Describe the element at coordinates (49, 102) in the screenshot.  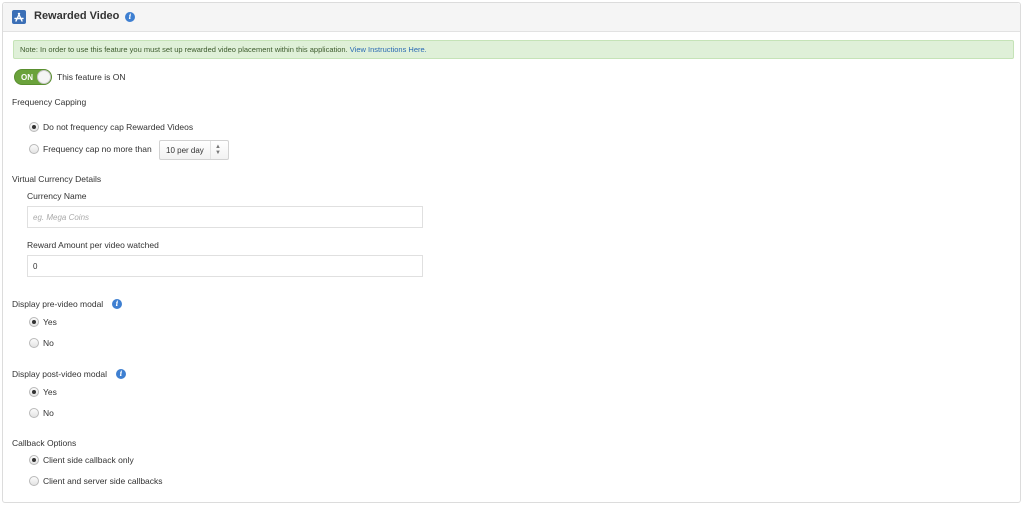
I see `frequency-capping-title: Frequency Capping` at that location.